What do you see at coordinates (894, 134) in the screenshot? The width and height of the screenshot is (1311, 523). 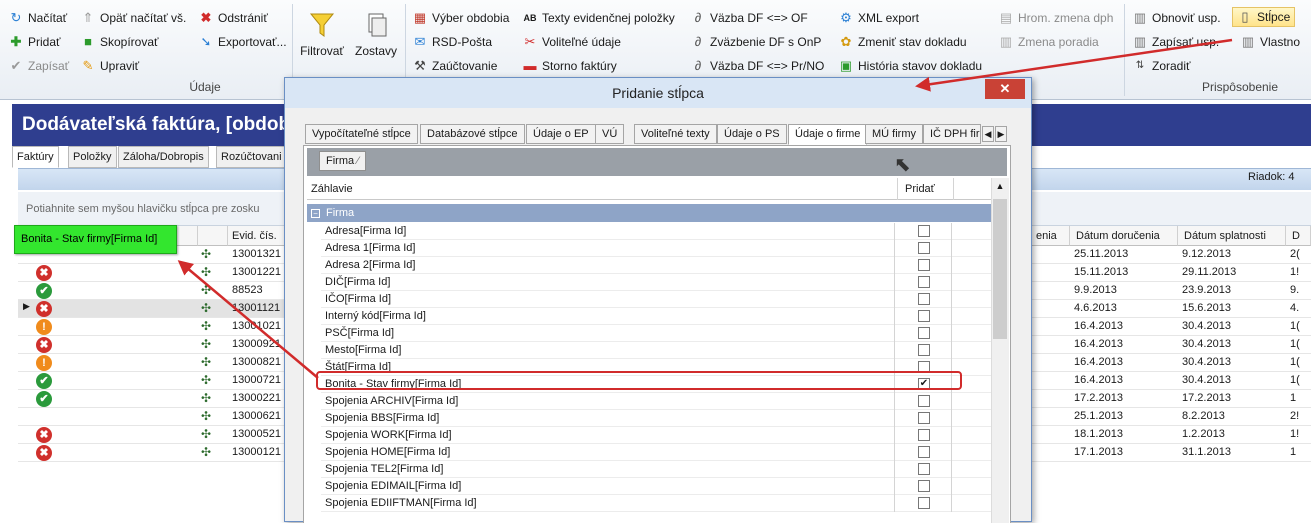 I see `dialog-tab-7: MÚ firmy` at bounding box center [894, 134].